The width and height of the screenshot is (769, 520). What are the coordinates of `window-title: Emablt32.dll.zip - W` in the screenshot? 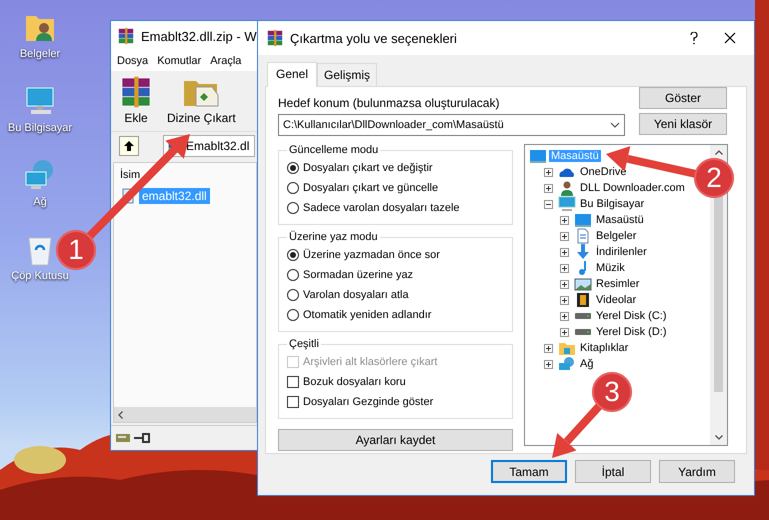 It's located at (199, 36).